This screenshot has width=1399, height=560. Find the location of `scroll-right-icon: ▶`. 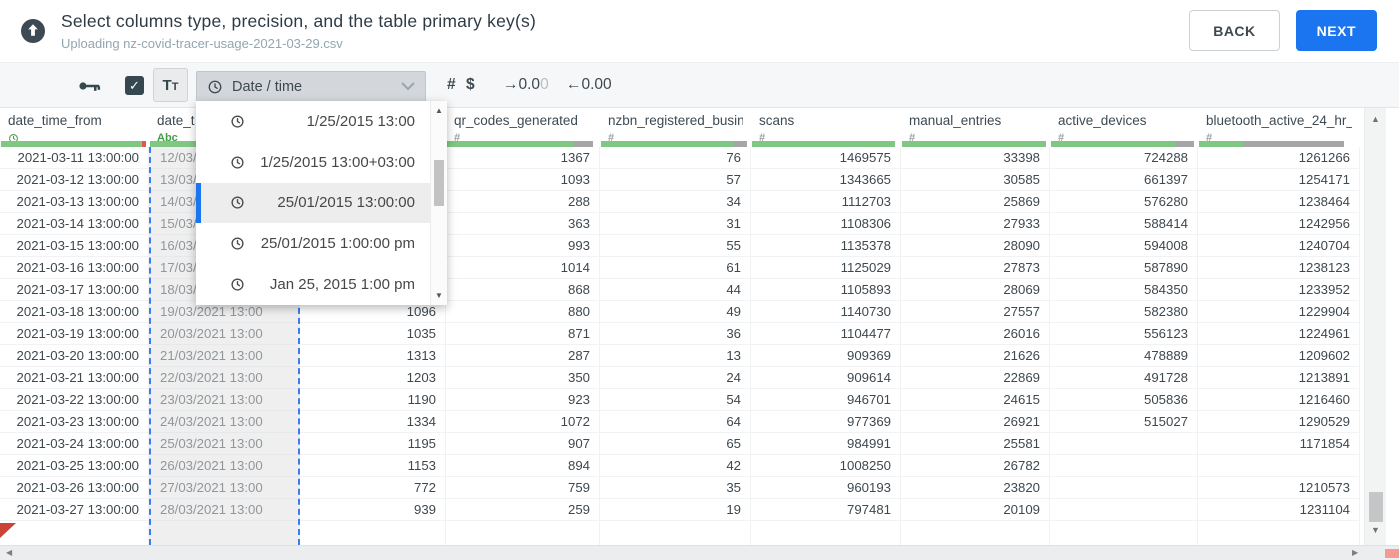

scroll-right-icon: ▶ is located at coordinates (1355, 552).